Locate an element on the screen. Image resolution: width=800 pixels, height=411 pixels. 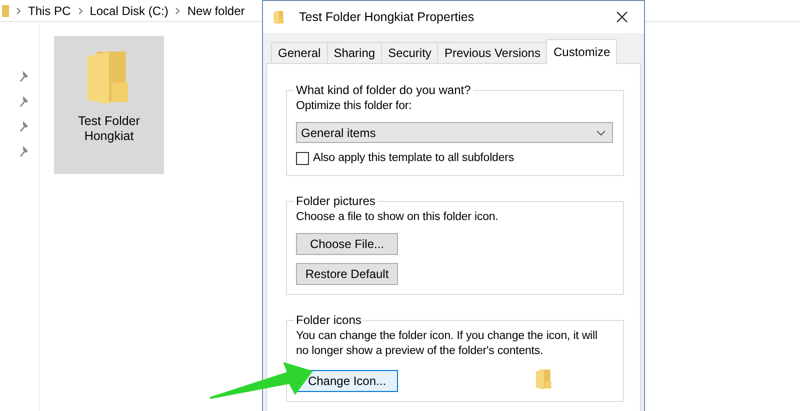
folder-label: Test Folder Hongkiat is located at coordinates (109, 129).